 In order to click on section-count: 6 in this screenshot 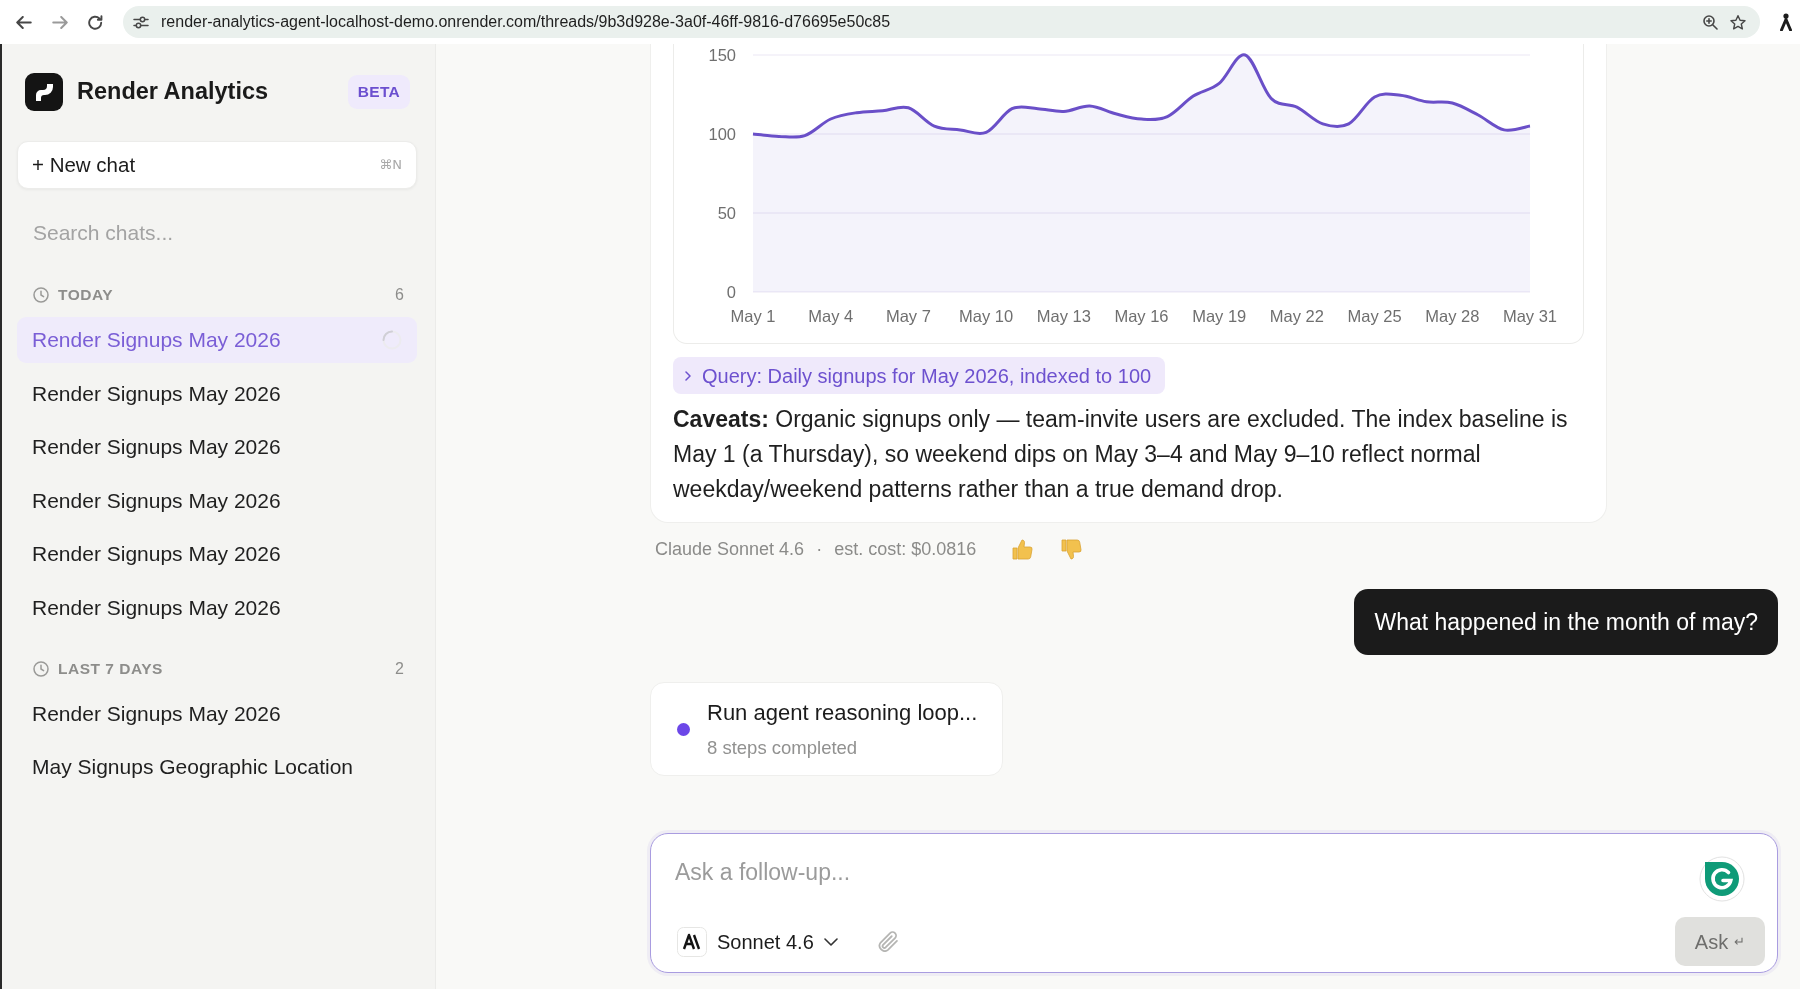, I will do `click(399, 295)`.